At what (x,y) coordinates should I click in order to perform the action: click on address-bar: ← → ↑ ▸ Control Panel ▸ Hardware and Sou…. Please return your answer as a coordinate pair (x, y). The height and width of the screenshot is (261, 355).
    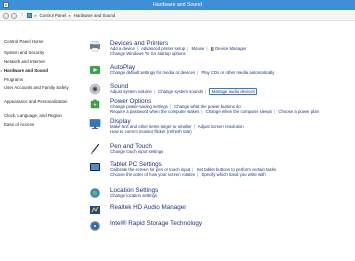
    Looking at the image, I should click on (177, 15).